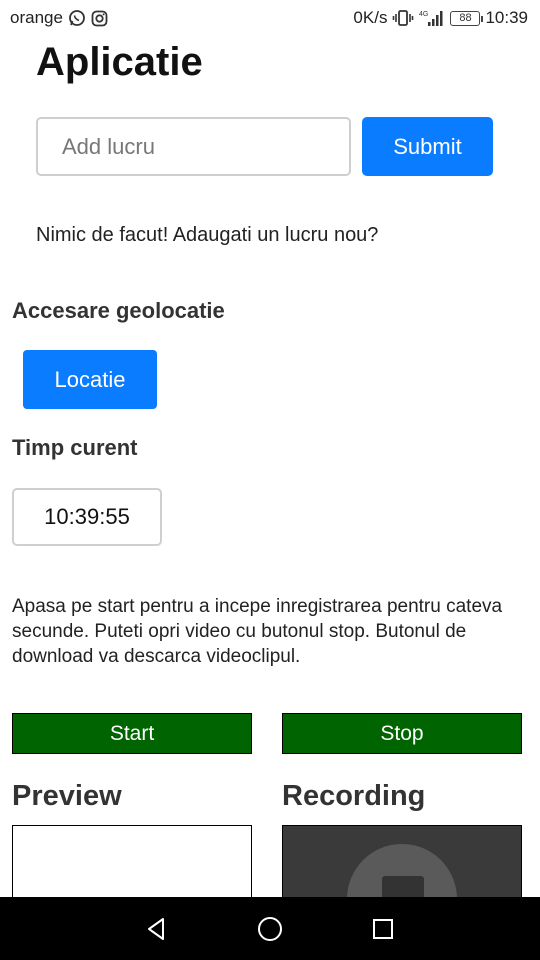 Image resolution: width=540 pixels, height=960 pixels. Describe the element at coordinates (403, 18) in the screenshot. I see `vibrate-icon` at that location.